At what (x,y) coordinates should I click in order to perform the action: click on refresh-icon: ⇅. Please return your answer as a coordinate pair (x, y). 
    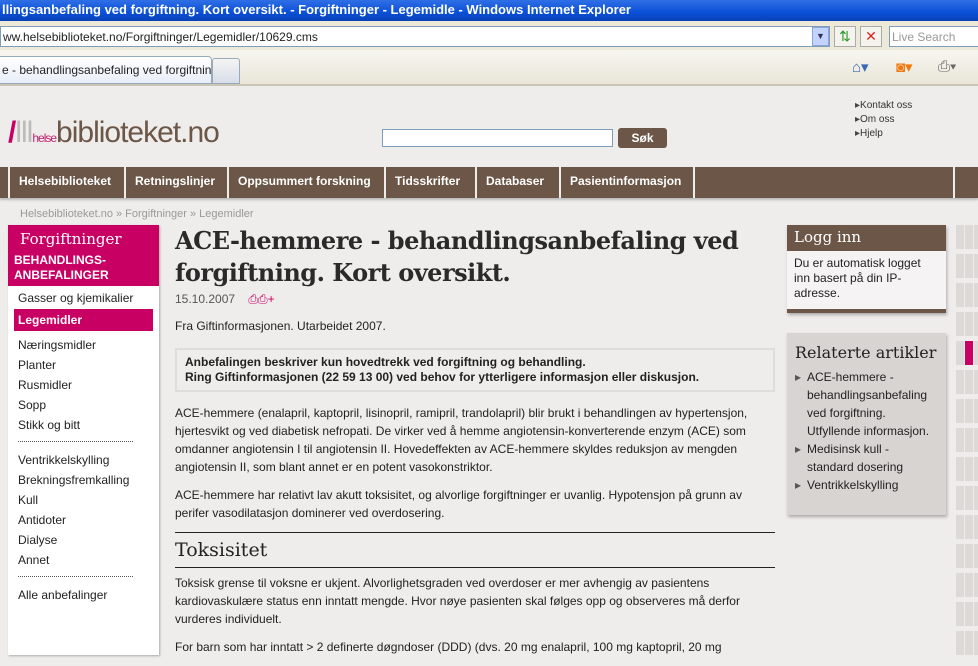
    Looking at the image, I should click on (845, 36).